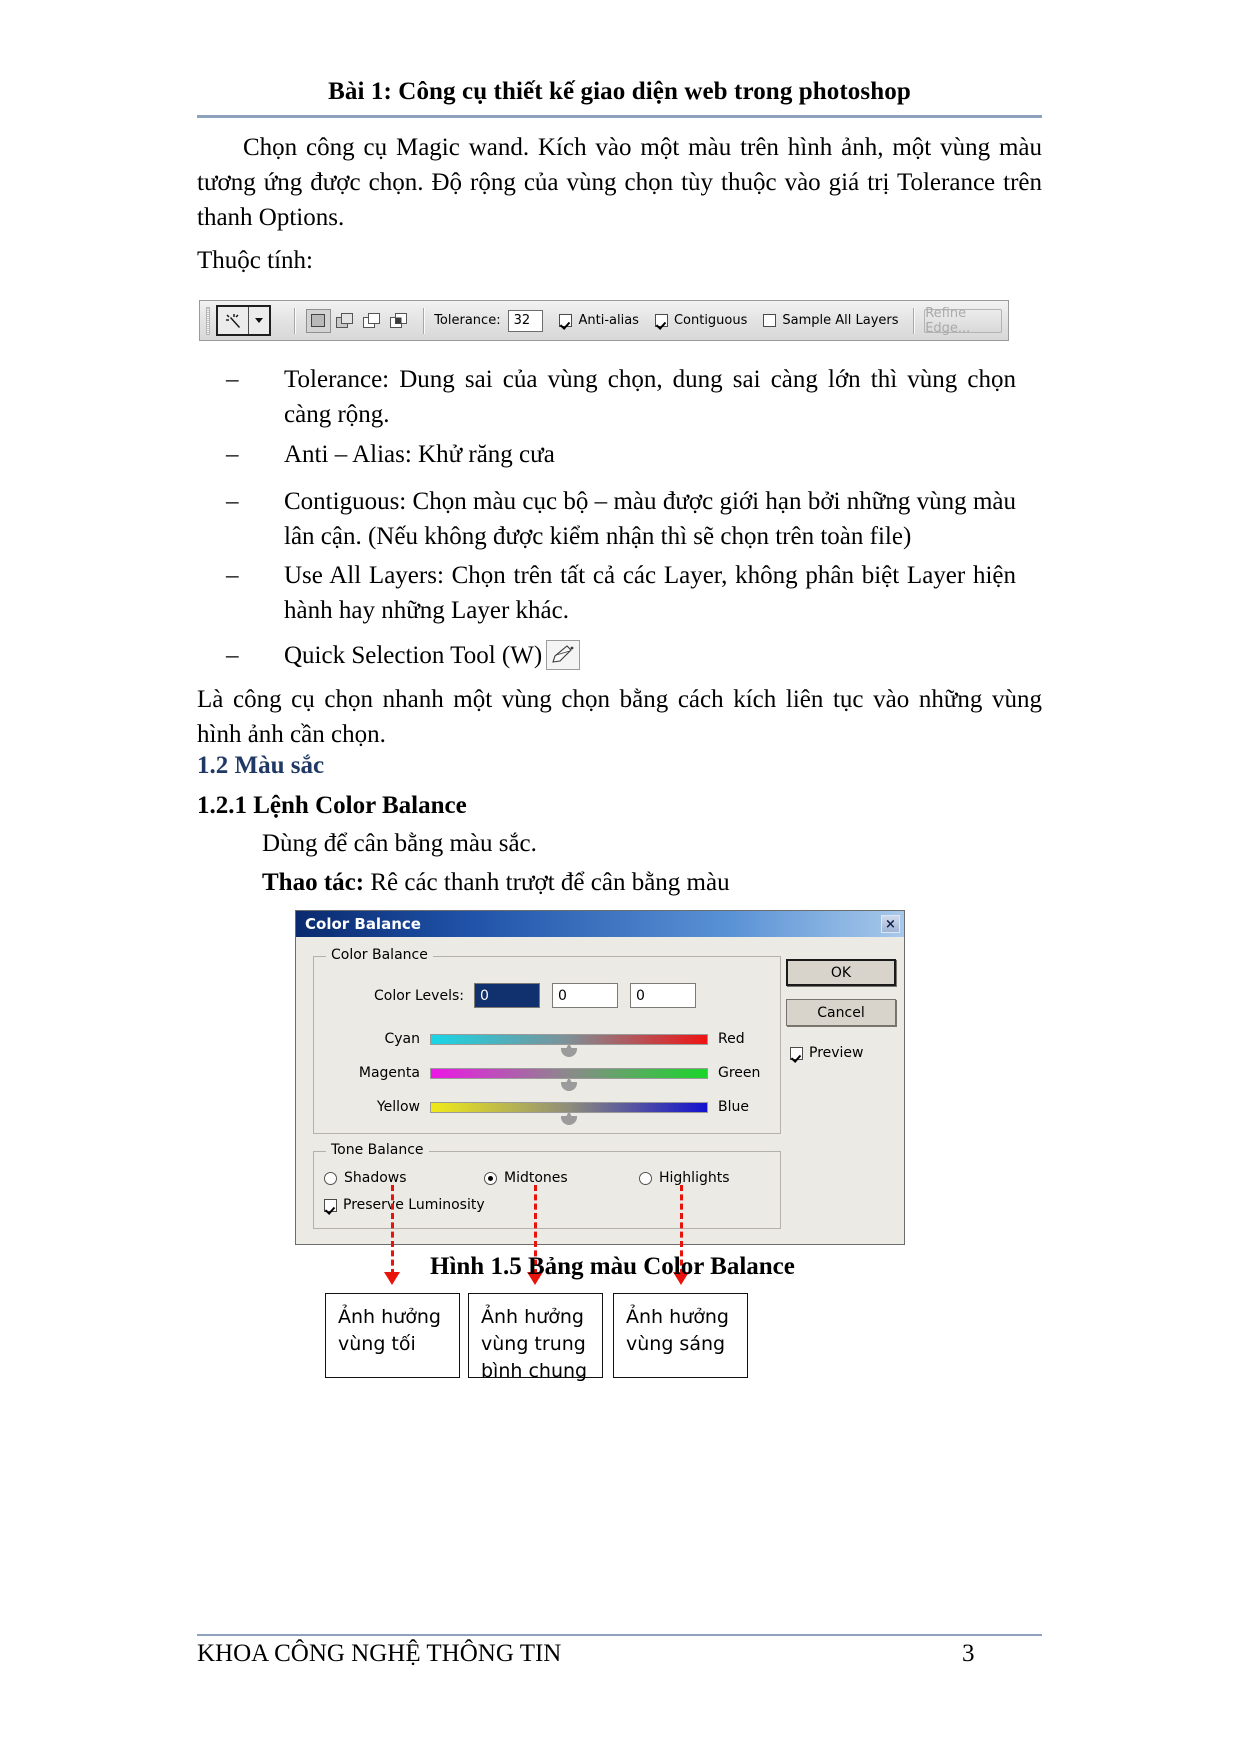 The image size is (1240, 1753). What do you see at coordinates (259, 320) in the screenshot?
I see `chevron-down-icon` at bounding box center [259, 320].